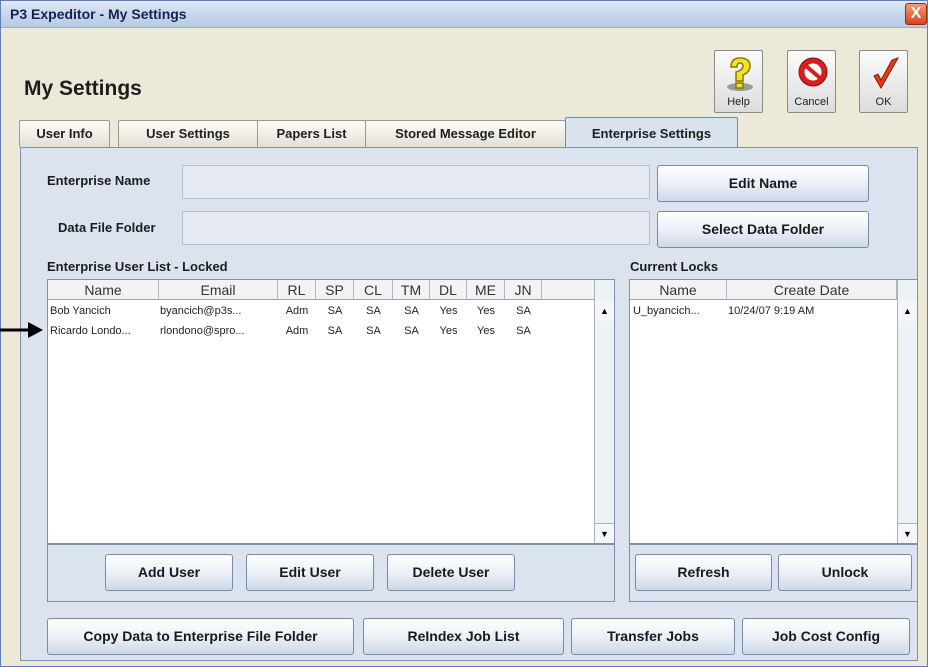  What do you see at coordinates (416, 182) in the screenshot?
I see `enterprise-name-field` at bounding box center [416, 182].